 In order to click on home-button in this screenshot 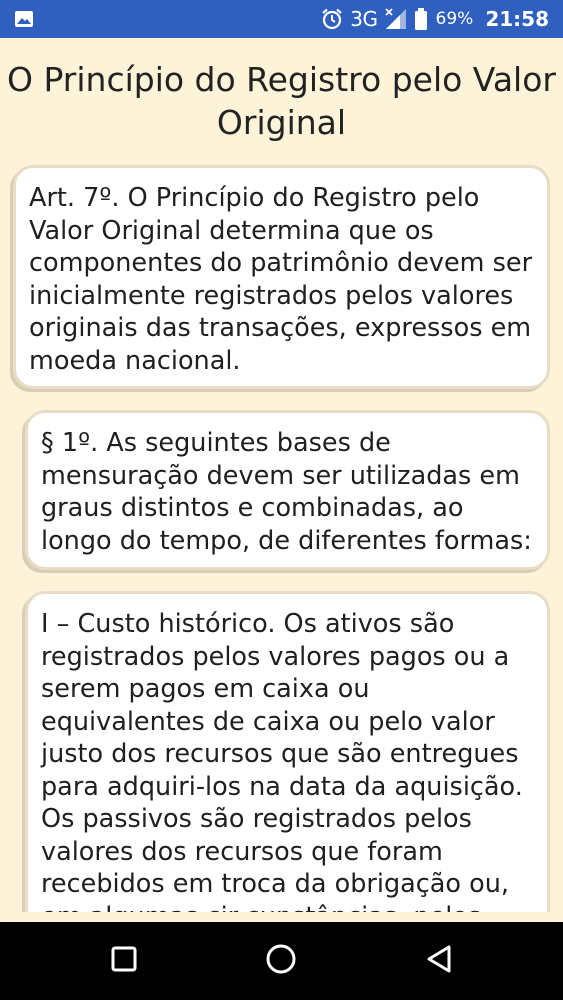, I will do `click(281, 961)`.